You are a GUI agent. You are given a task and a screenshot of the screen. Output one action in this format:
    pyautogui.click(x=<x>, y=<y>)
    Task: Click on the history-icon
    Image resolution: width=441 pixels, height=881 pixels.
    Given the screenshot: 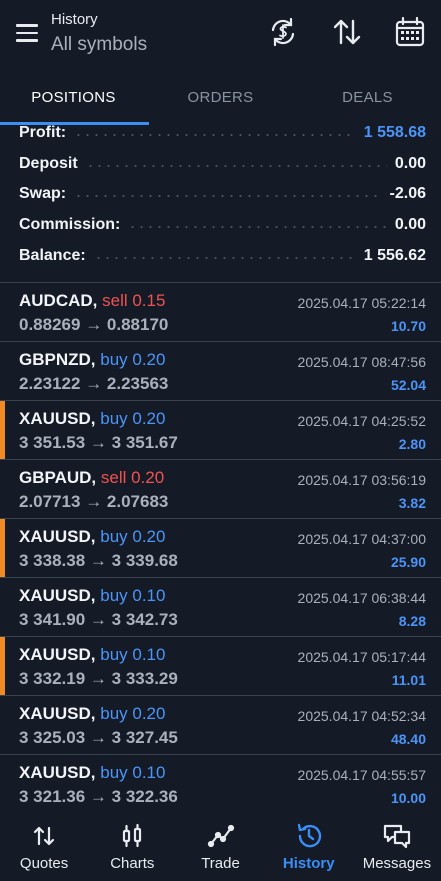 What is the action you would take?
    pyautogui.click(x=309, y=836)
    